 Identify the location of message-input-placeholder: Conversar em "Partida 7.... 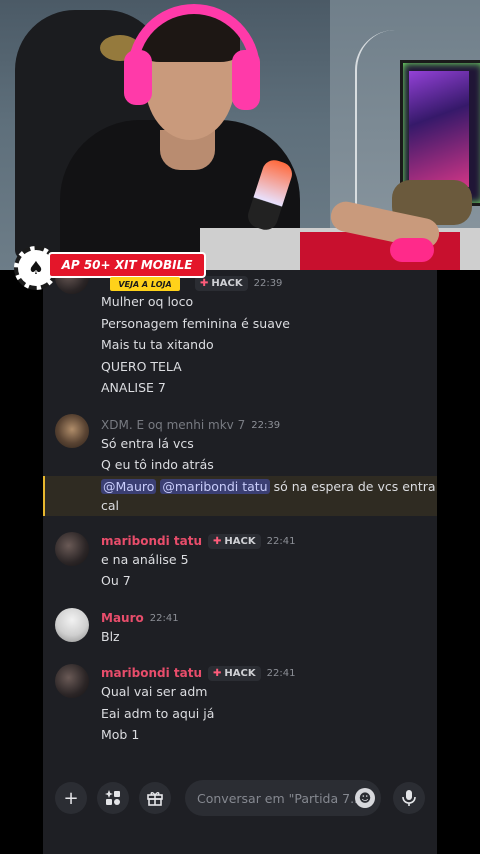
(279, 798).